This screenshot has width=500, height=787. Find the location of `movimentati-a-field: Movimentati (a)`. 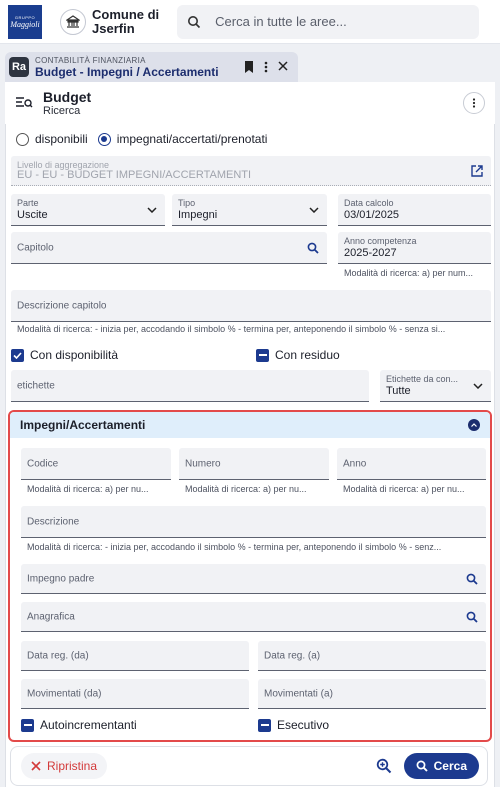

movimentati-a-field: Movimentati (a) is located at coordinates (372, 694).